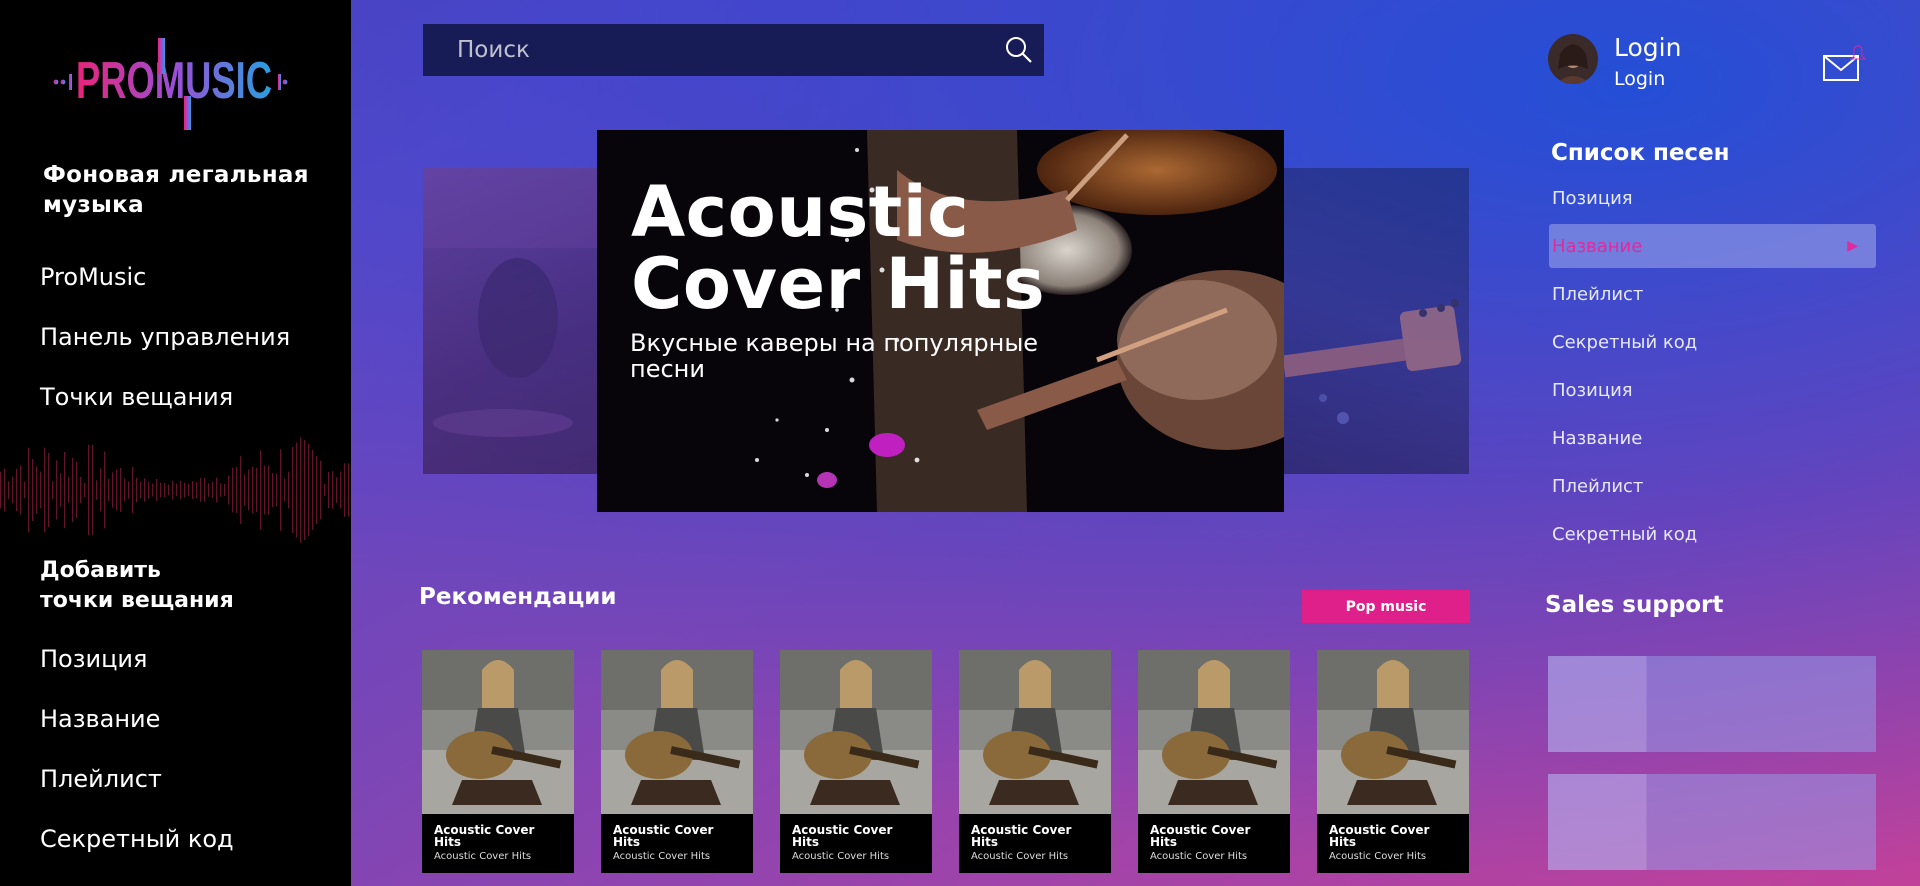 This screenshot has height=886, width=1920. I want to click on add-broadcast-title: Добавить точки вещания, so click(185, 586).